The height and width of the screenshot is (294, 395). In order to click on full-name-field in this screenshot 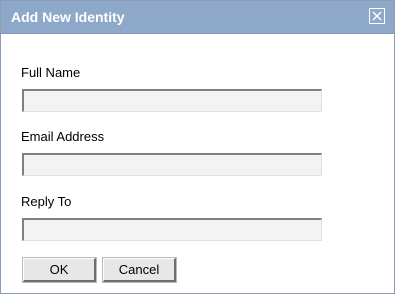, I will do `click(172, 100)`.